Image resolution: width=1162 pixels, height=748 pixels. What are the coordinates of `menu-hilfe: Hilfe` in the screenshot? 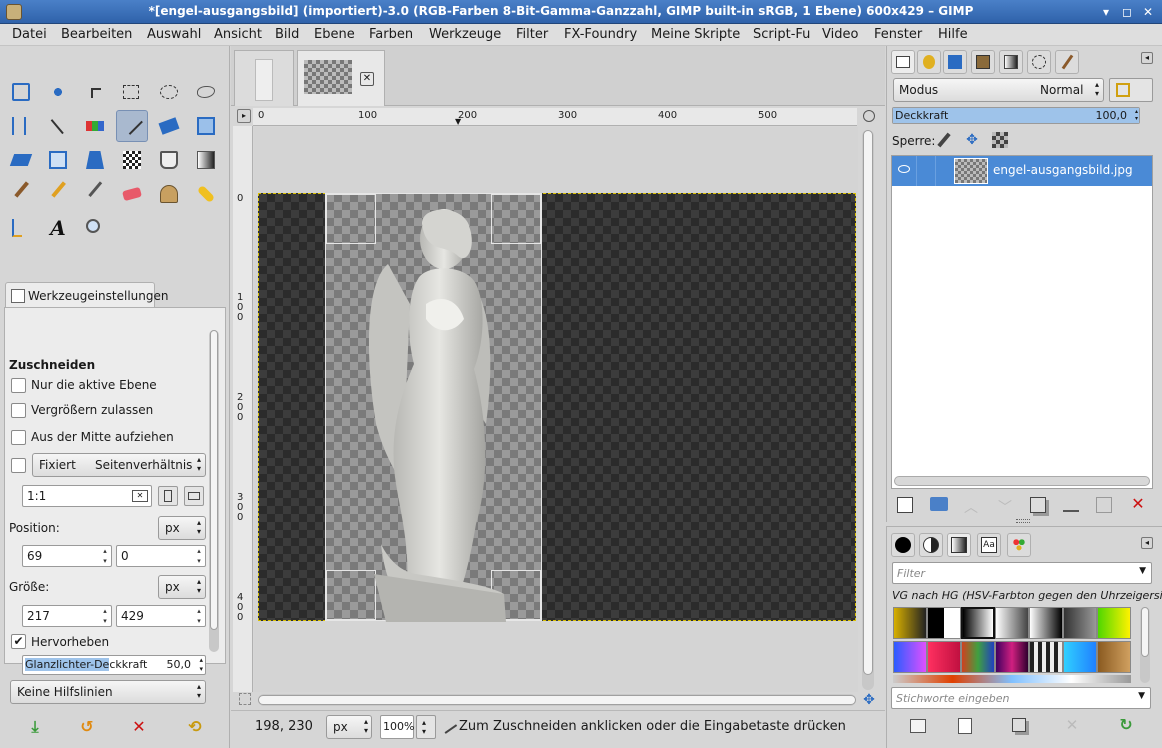 It's located at (953, 34).